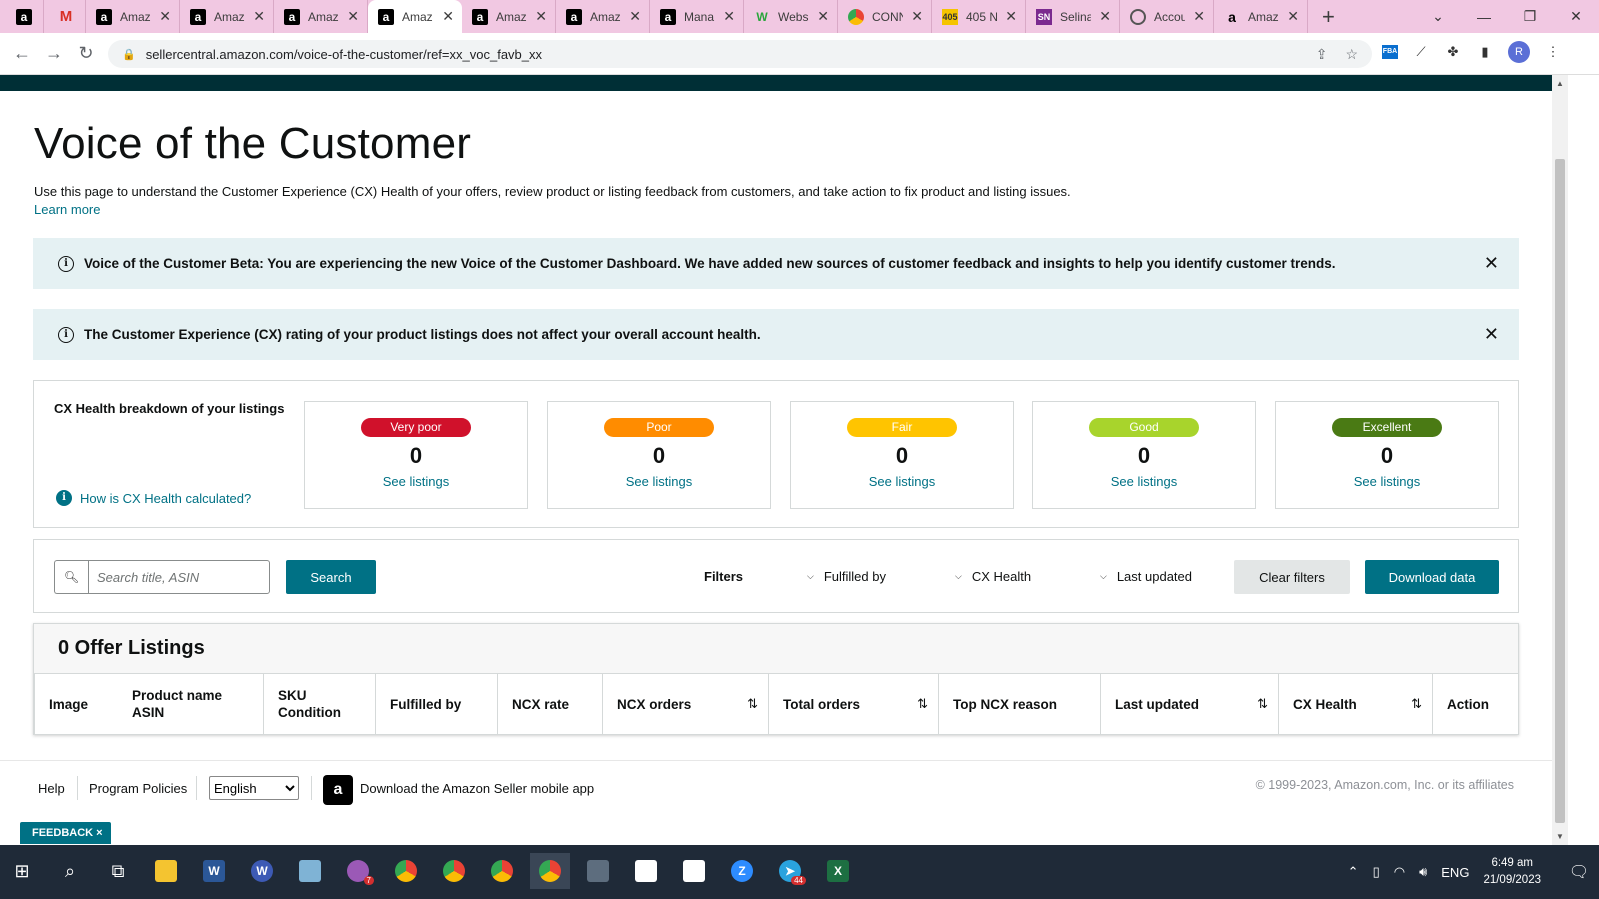 The width and height of the screenshot is (1599, 899). Describe the element at coordinates (65, 16) in the screenshot. I see `browser-tab: M` at that location.